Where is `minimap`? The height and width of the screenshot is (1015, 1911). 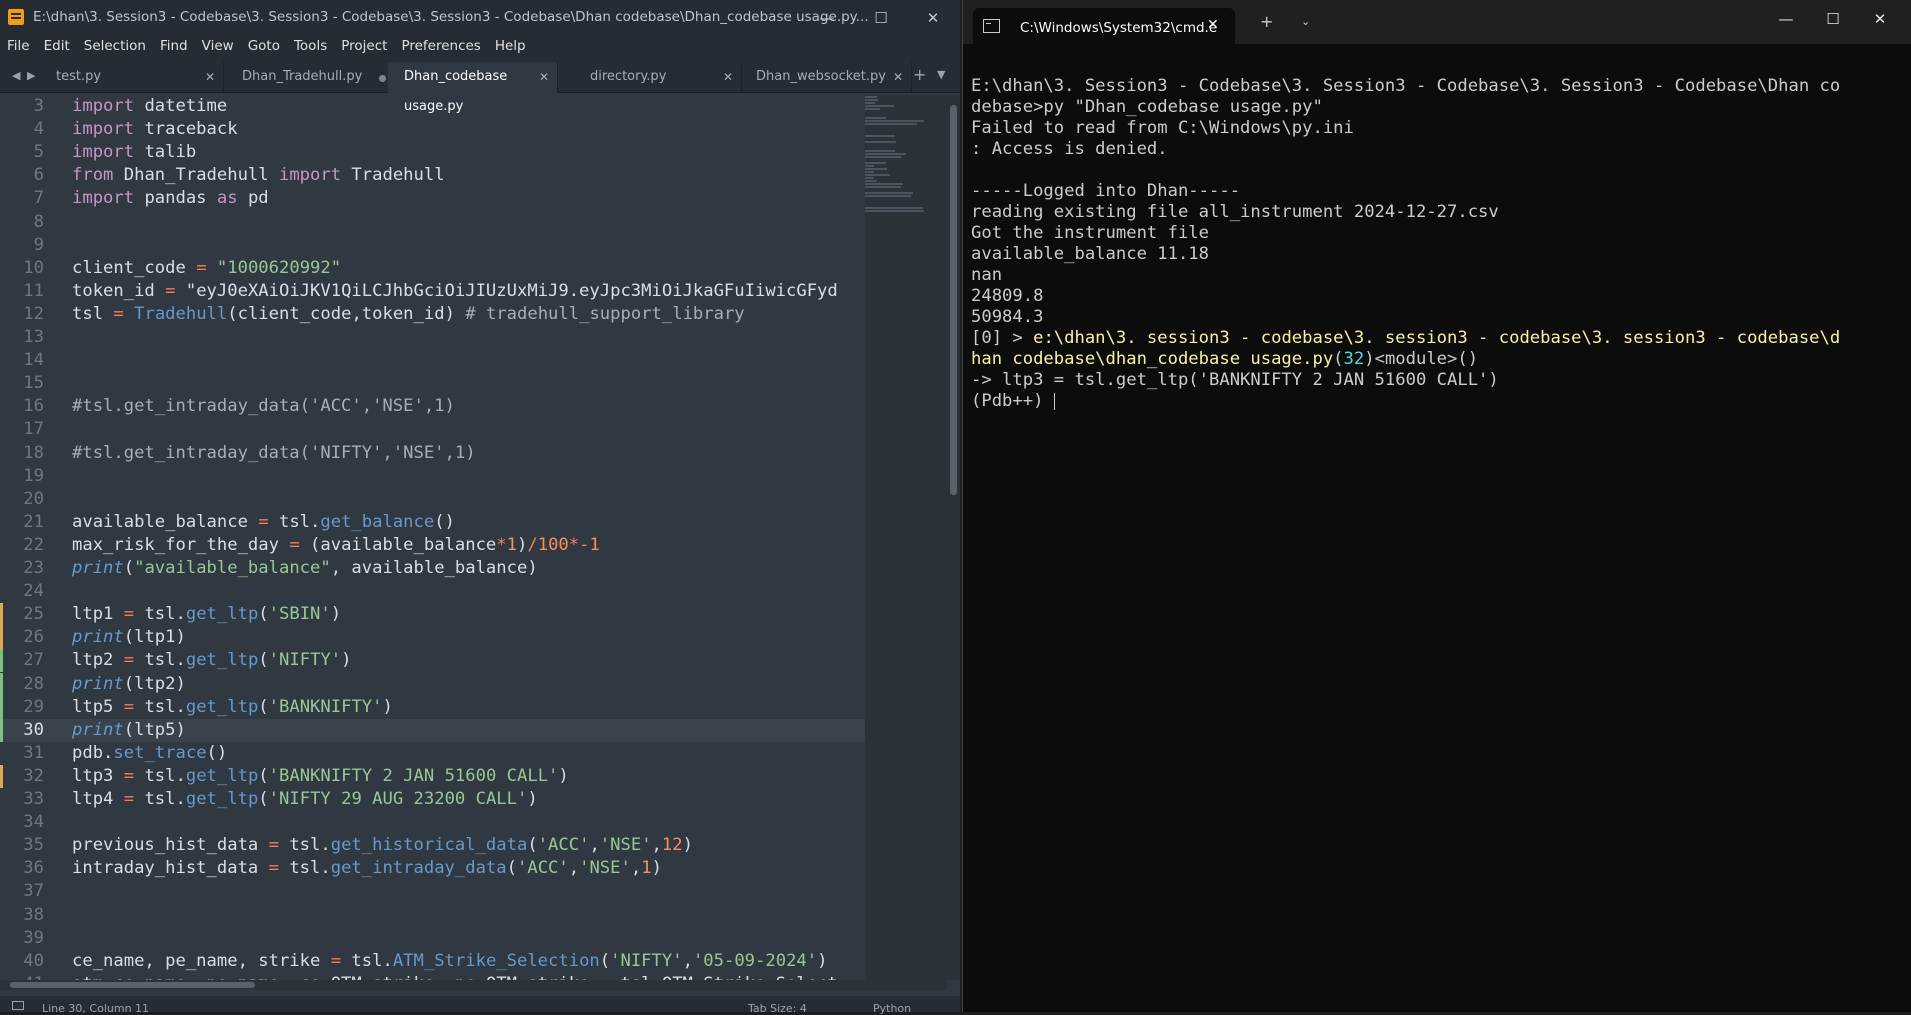
minimap is located at coordinates (906, 537).